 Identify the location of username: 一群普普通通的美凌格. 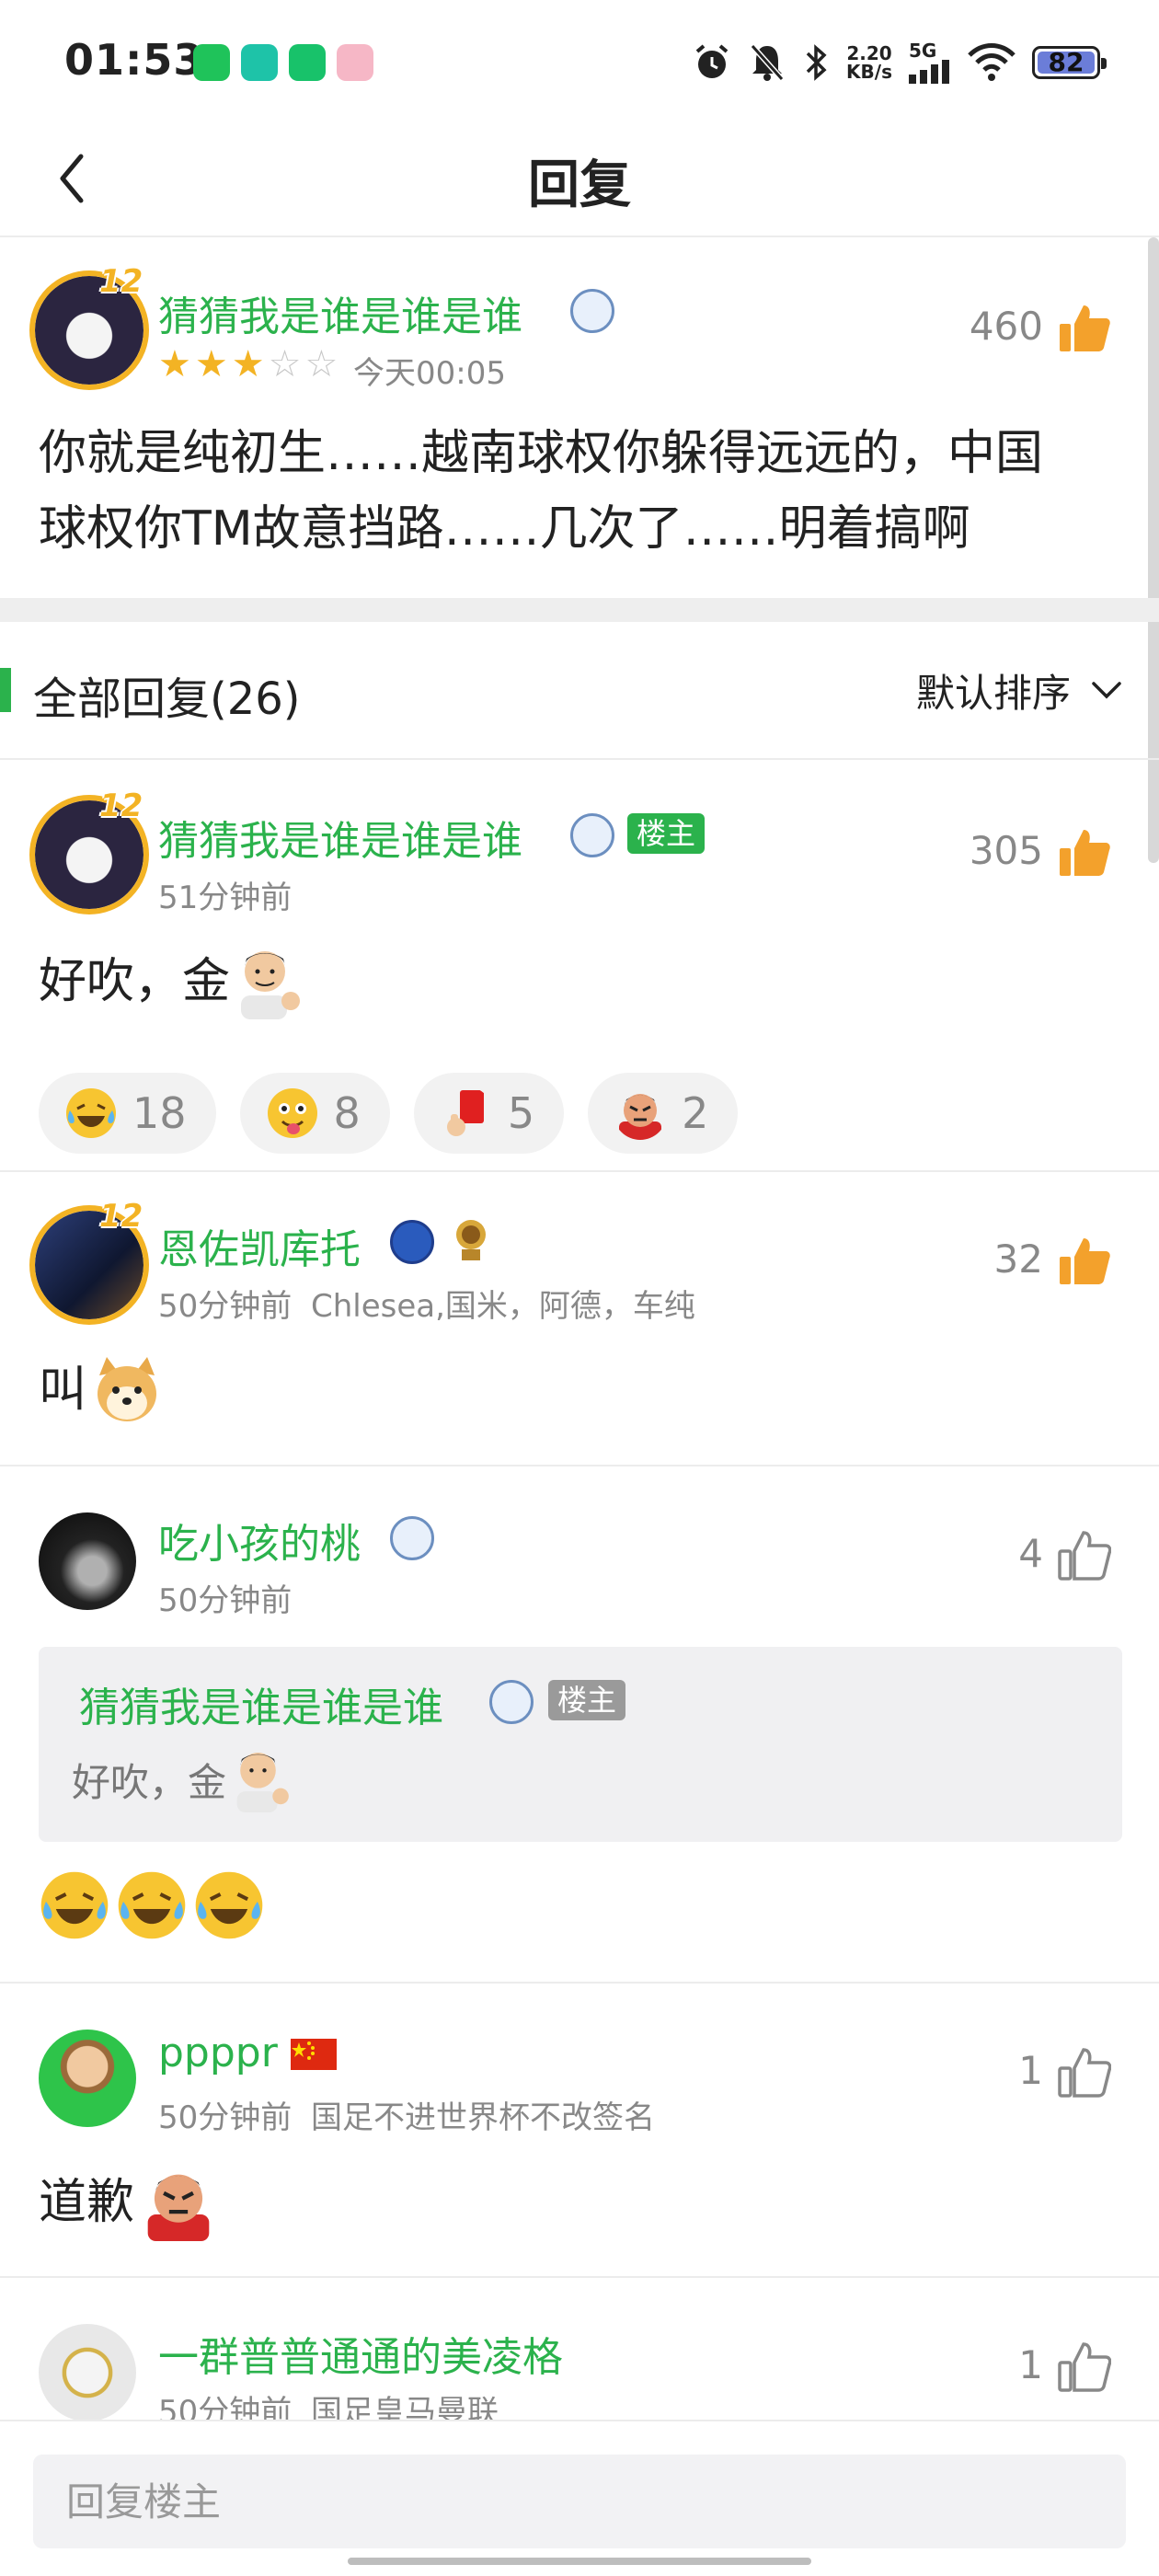
(360, 2353).